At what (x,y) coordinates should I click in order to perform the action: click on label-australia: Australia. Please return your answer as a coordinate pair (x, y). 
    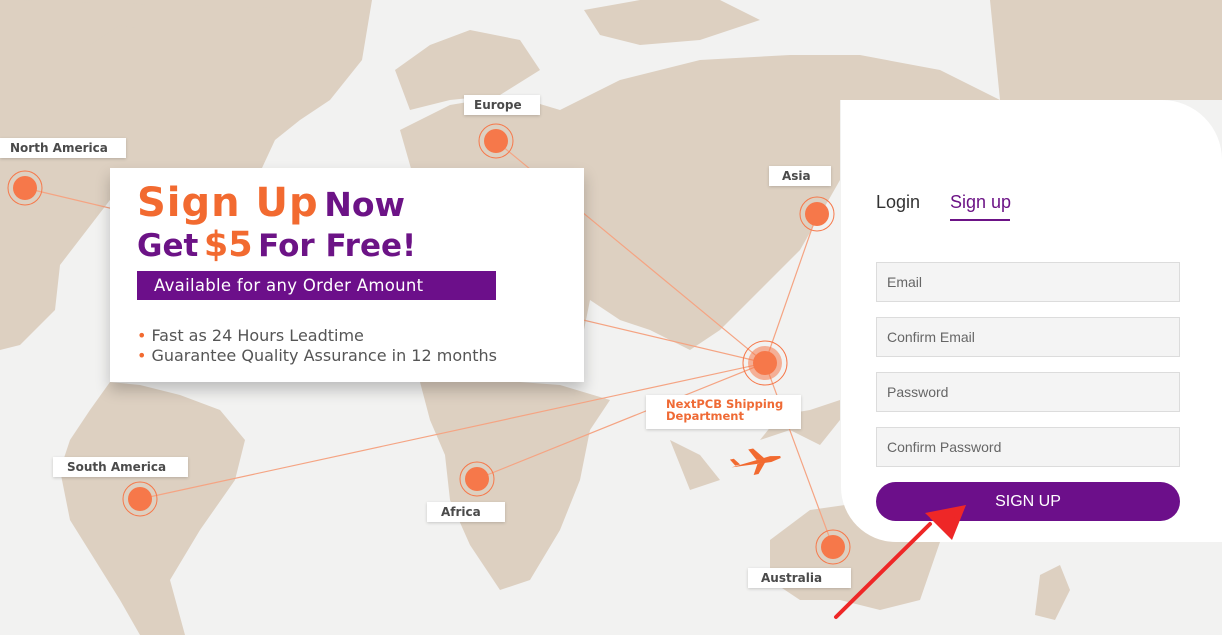
    Looking at the image, I should click on (799, 578).